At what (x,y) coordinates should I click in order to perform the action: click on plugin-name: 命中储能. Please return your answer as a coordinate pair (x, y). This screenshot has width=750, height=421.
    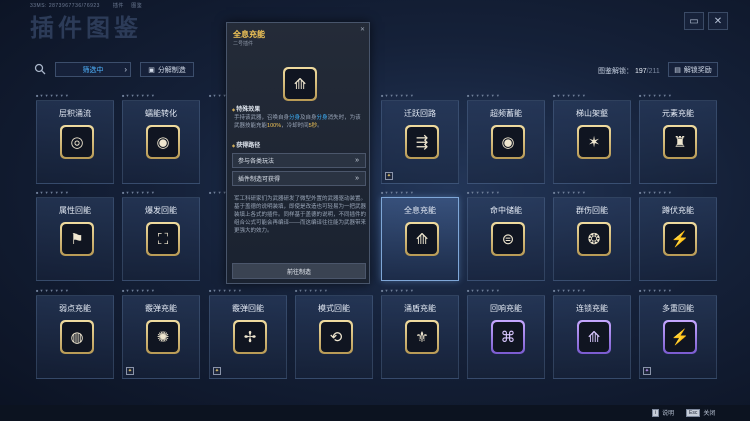
    Looking at the image, I should click on (506, 210).